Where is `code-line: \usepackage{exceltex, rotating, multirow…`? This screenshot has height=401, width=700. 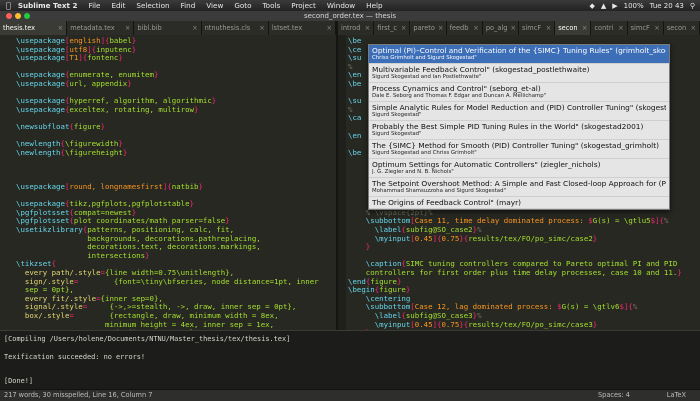
code-line: \usepackage{exceltex, rotating, multirow… is located at coordinates (176, 110).